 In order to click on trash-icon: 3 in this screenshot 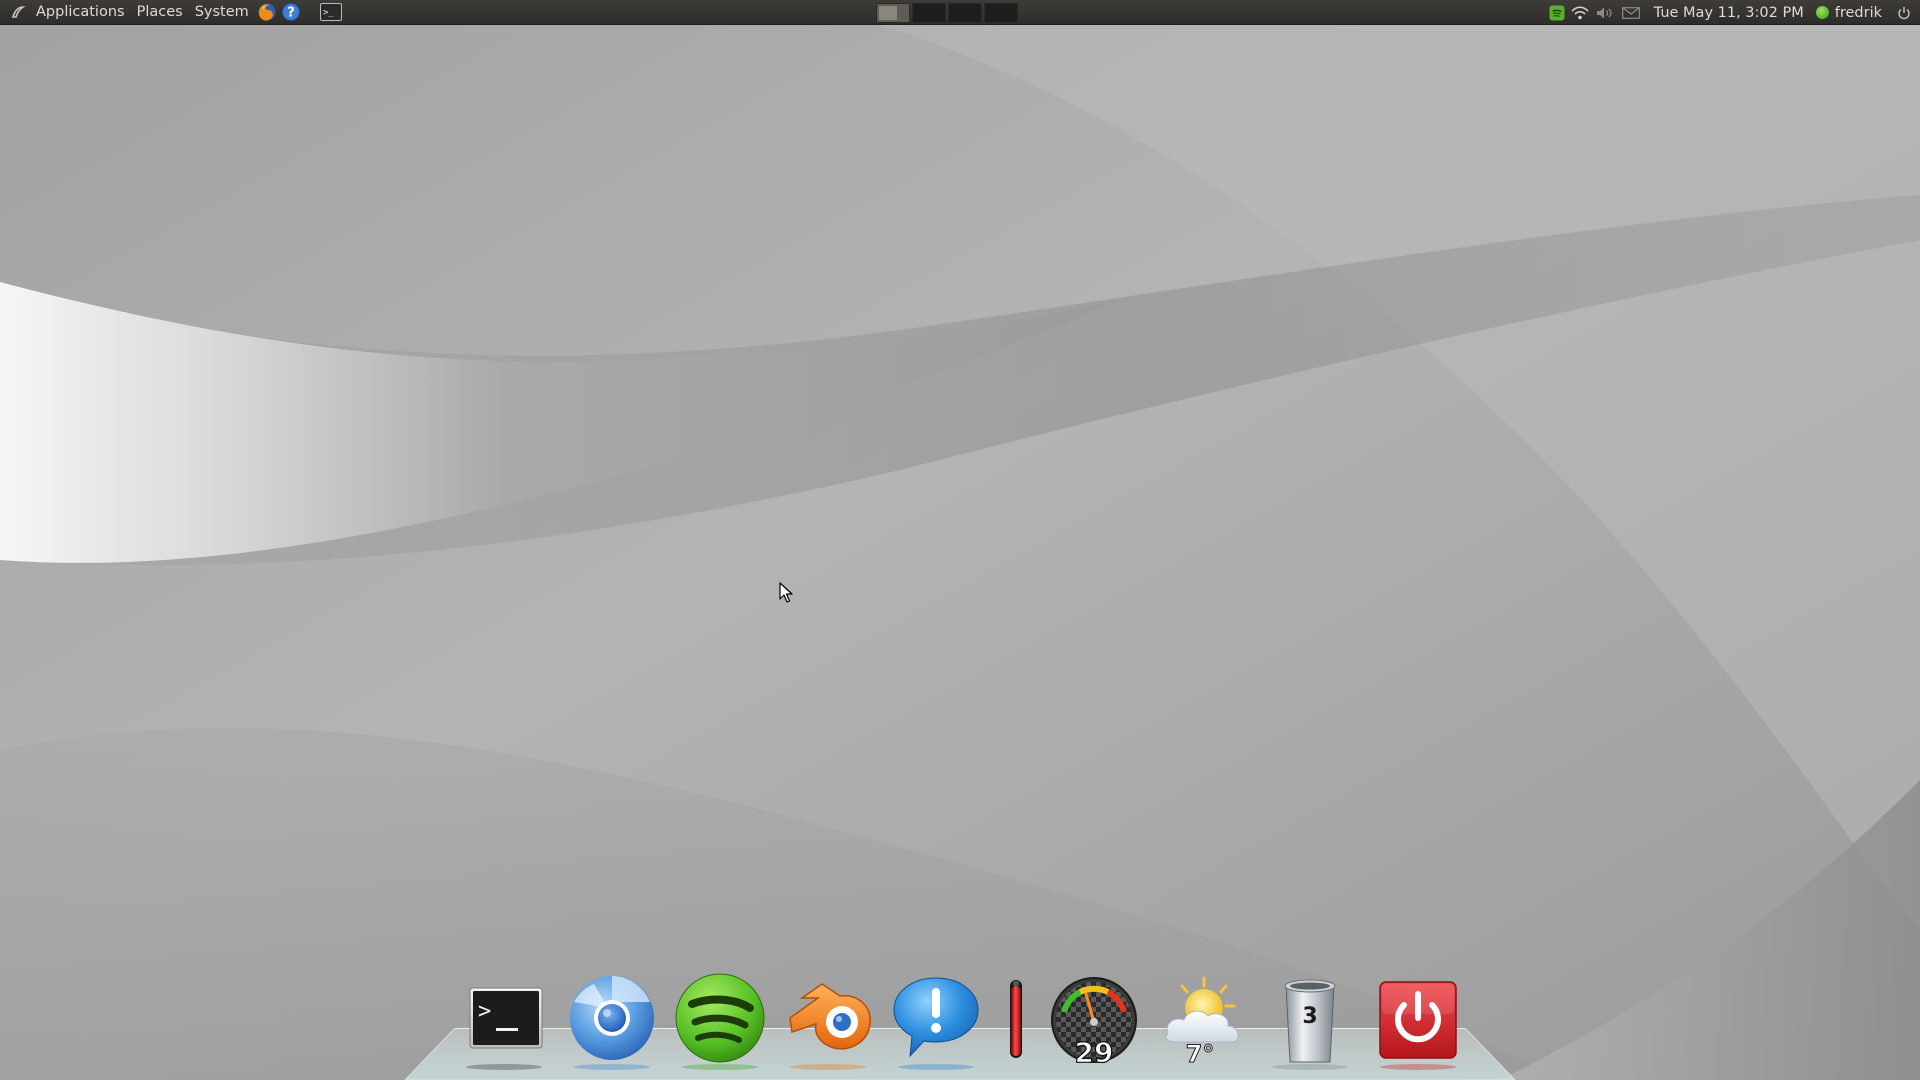, I will do `click(1310, 1021)`.